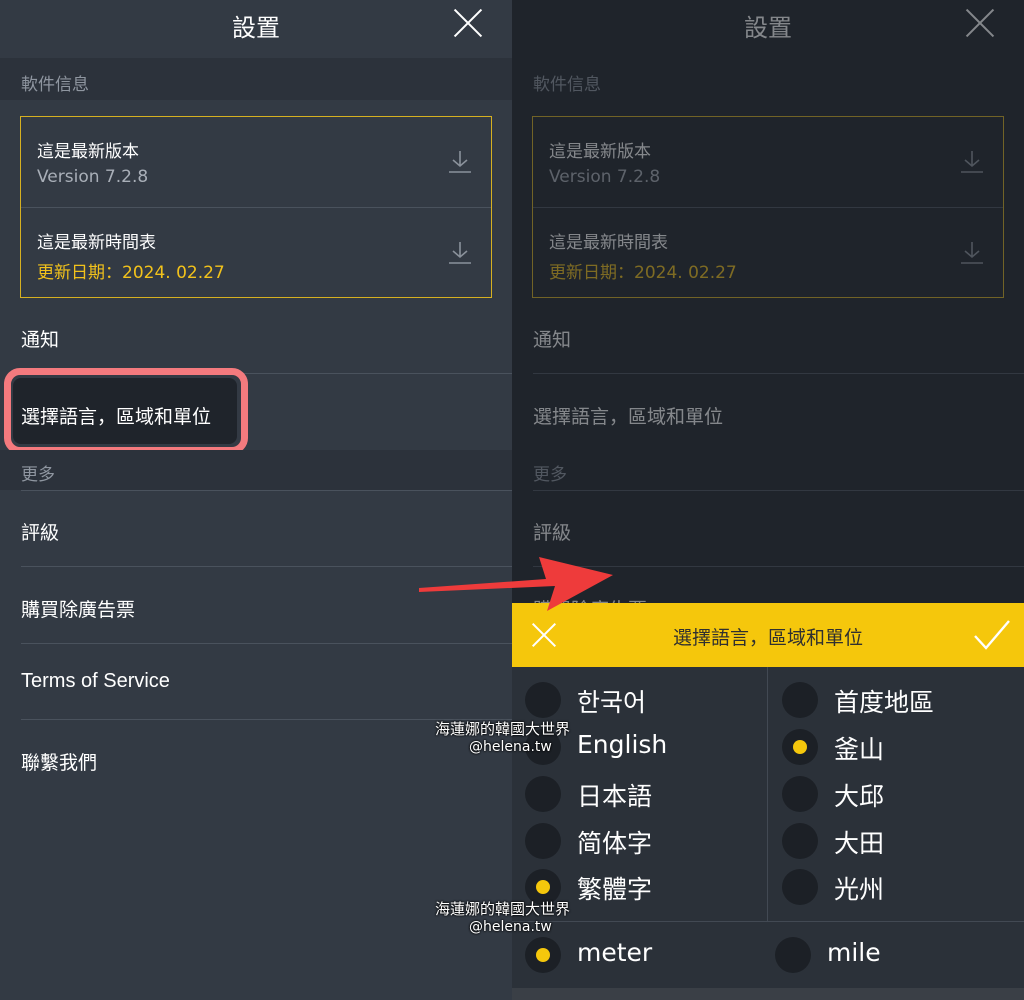 This screenshot has width=1024, height=1000. What do you see at coordinates (622, 744) in the screenshot?
I see `option-label: English` at bounding box center [622, 744].